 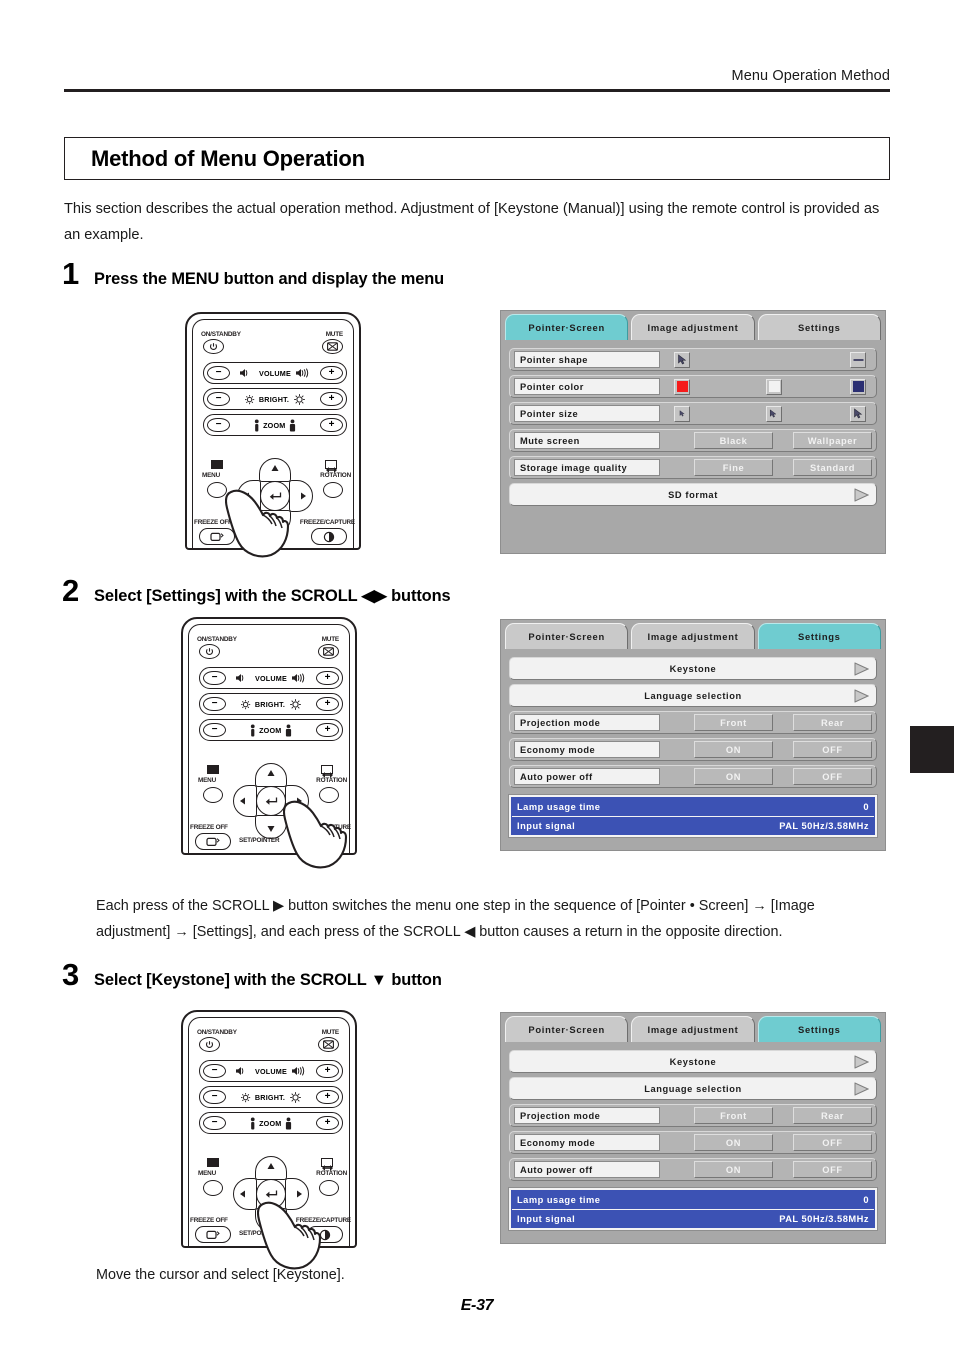 What do you see at coordinates (733, 467) in the screenshot?
I see `option-button-0: Fine` at bounding box center [733, 467].